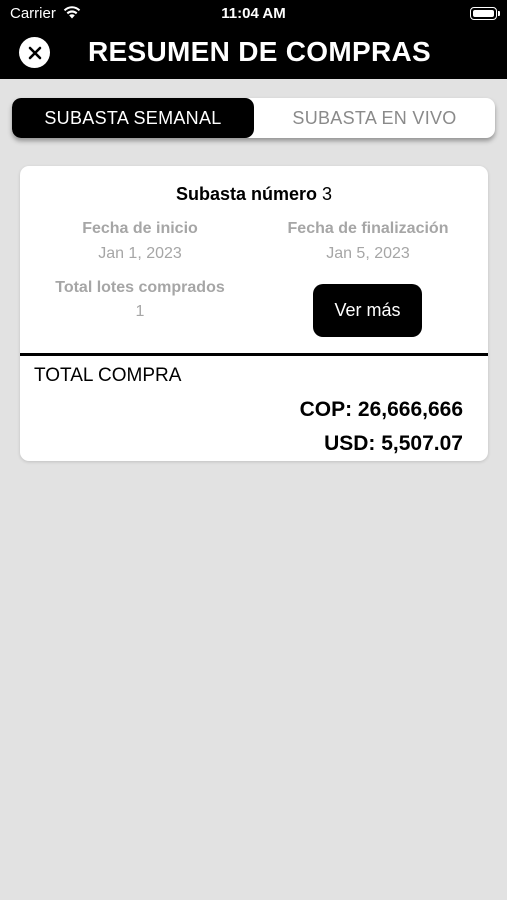  What do you see at coordinates (140, 253) in the screenshot?
I see `start-date-value: Jan 1, 2023` at bounding box center [140, 253].